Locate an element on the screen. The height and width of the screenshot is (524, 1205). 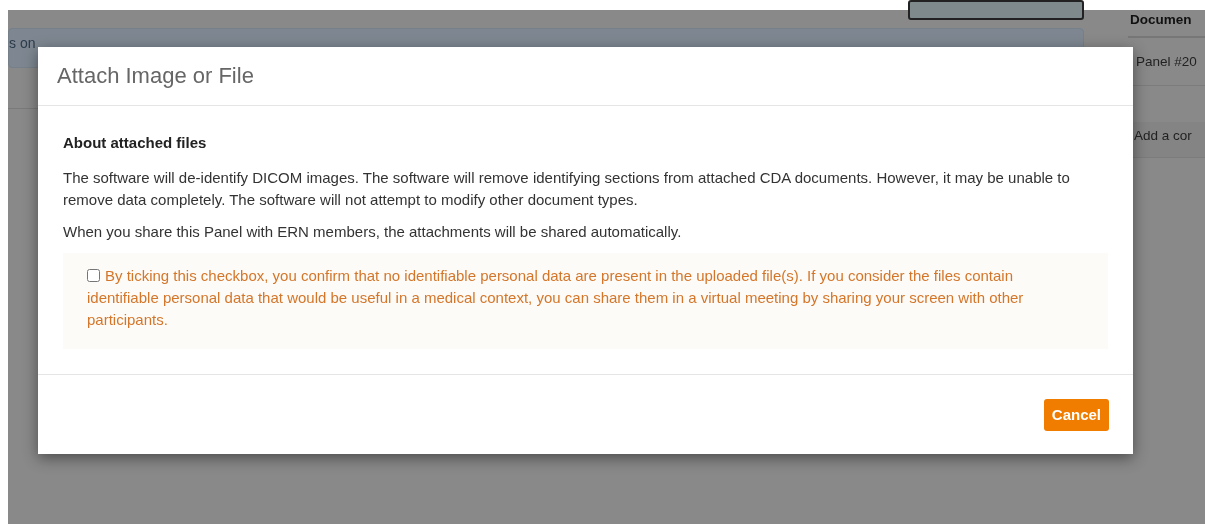
consent-checkbox is located at coordinates (93, 275).